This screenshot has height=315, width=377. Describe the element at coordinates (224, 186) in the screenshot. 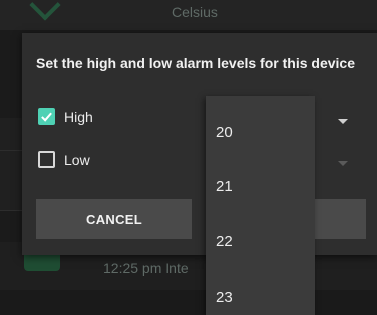

I see `dropdown-option: 21` at that location.